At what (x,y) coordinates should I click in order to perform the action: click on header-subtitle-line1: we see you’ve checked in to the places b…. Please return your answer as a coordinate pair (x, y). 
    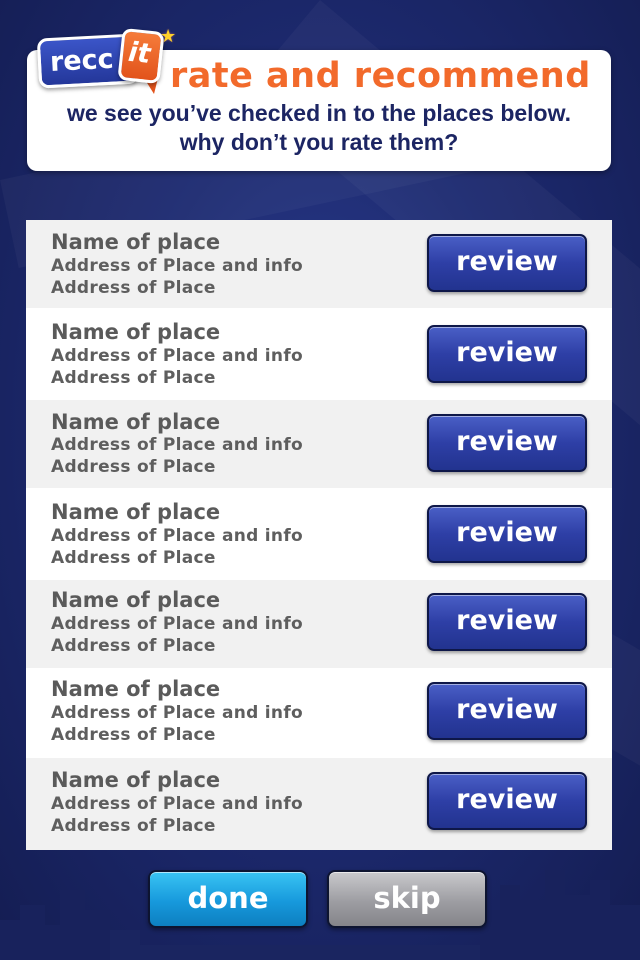
    Looking at the image, I should click on (319, 113).